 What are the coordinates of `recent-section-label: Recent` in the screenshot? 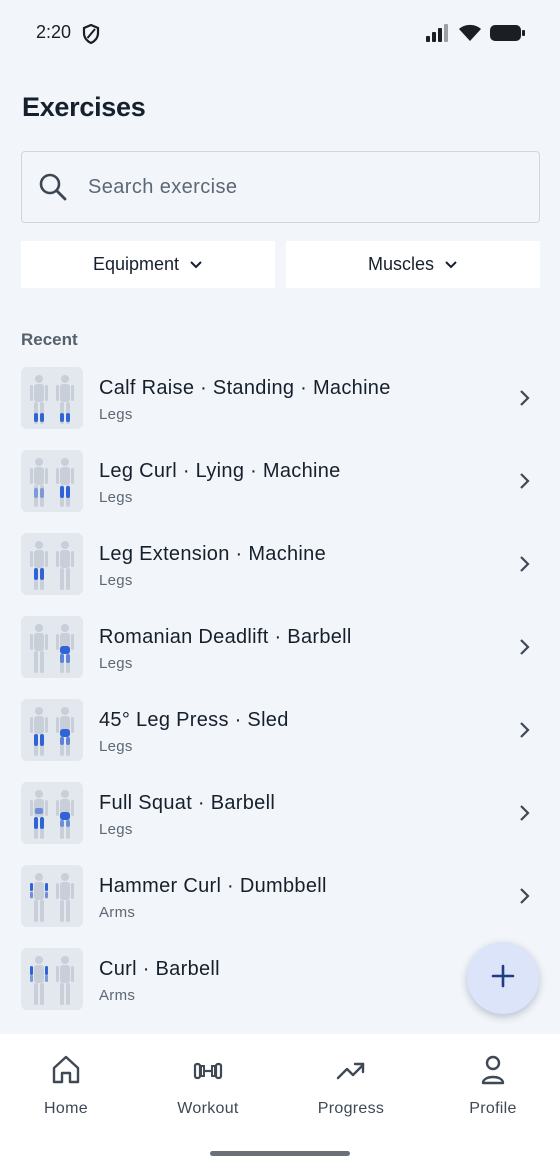 It's located at (49, 339).